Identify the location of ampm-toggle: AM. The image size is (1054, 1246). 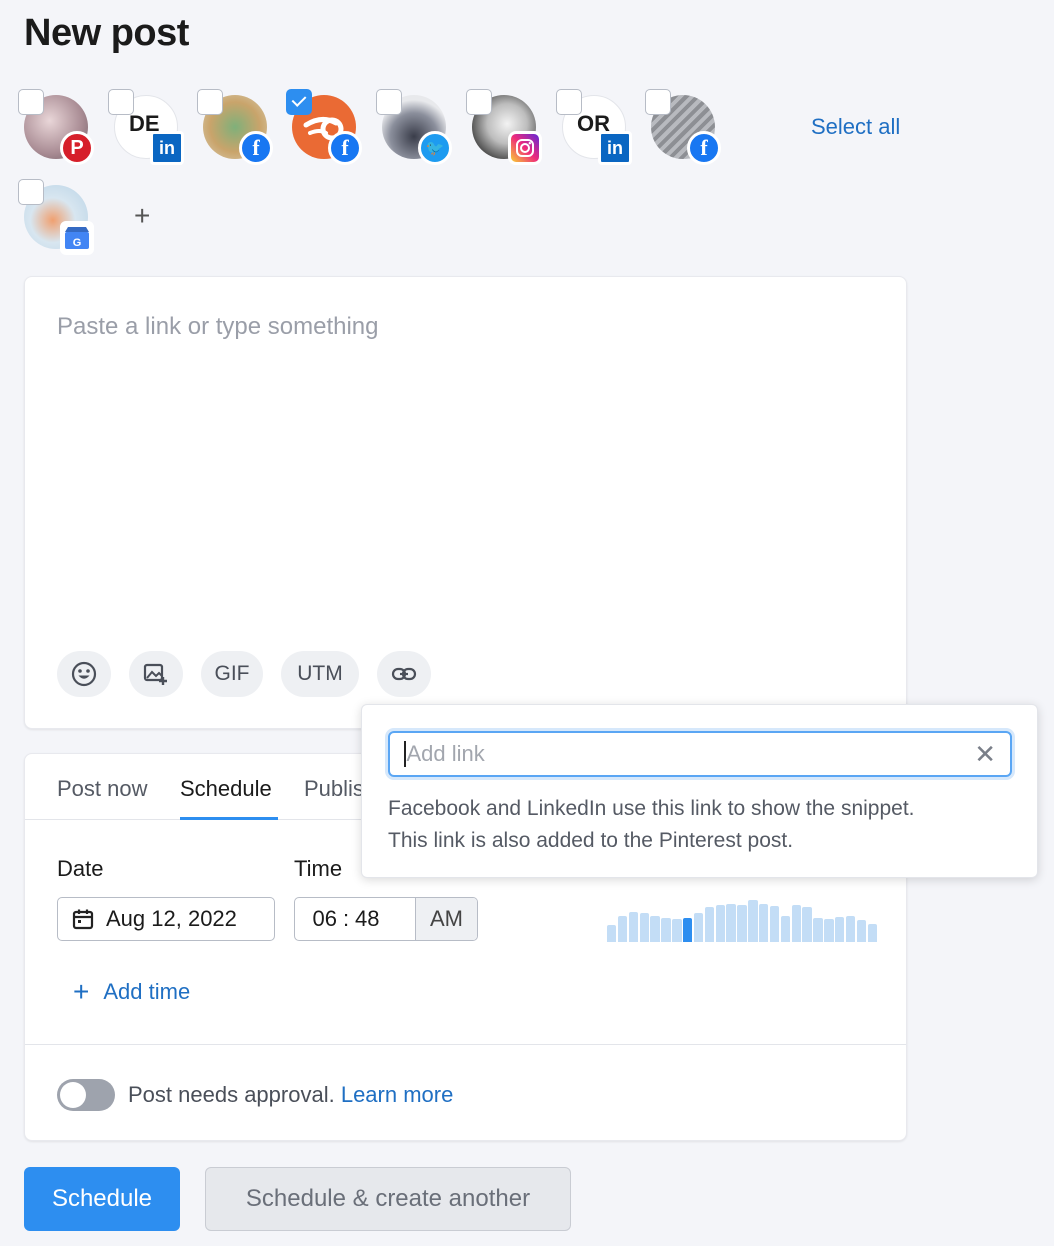
(446, 919).